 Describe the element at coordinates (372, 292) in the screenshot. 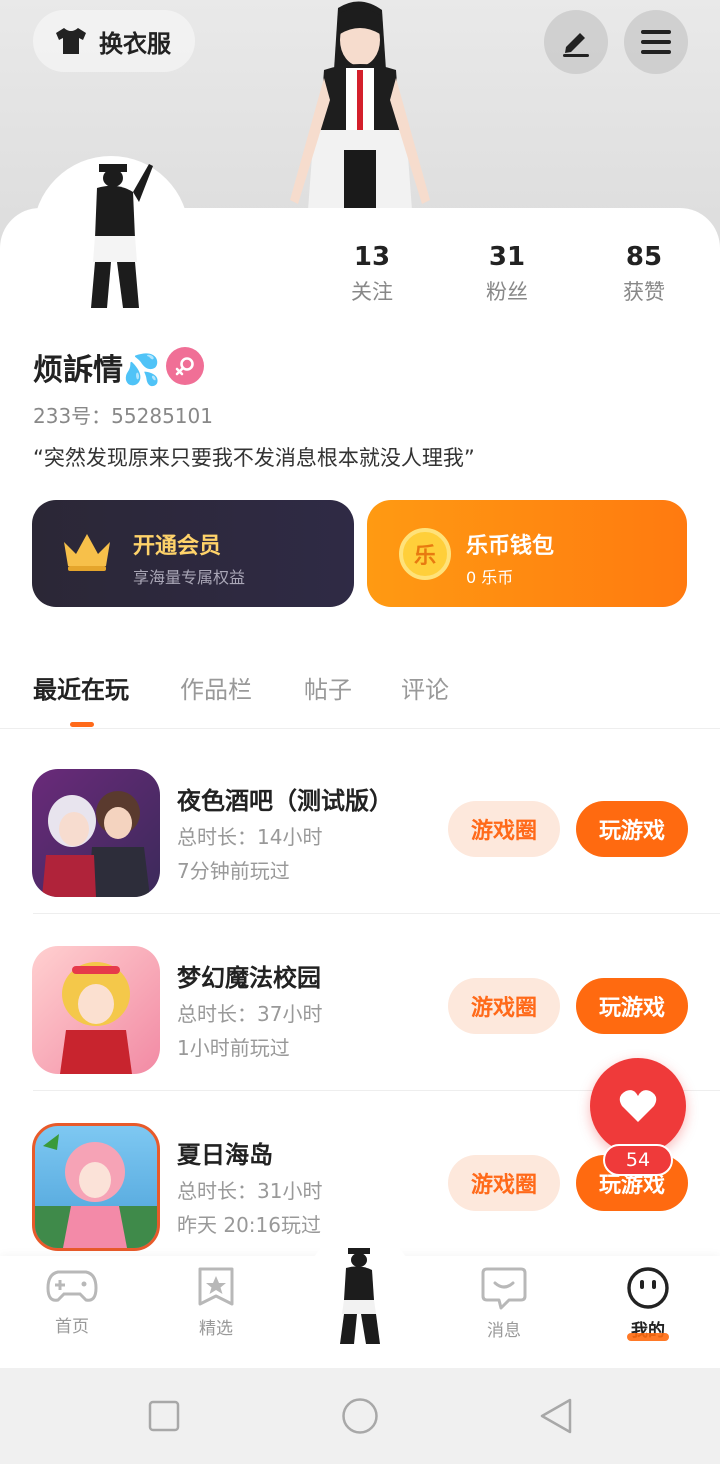

I see `stat-following-label: 关注` at that location.